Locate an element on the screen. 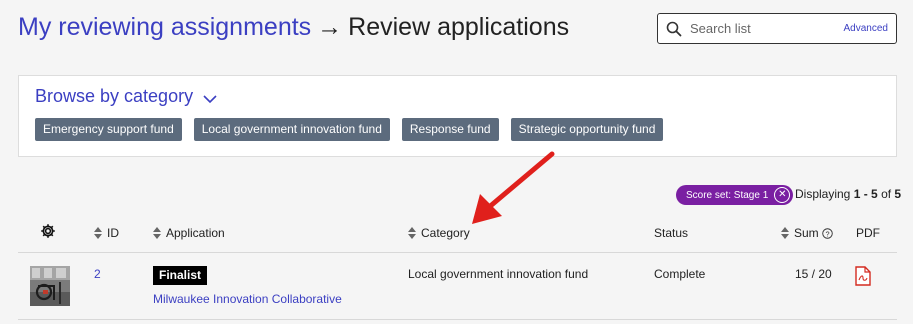 The image size is (913, 324). column-application-label: Application is located at coordinates (195, 233).